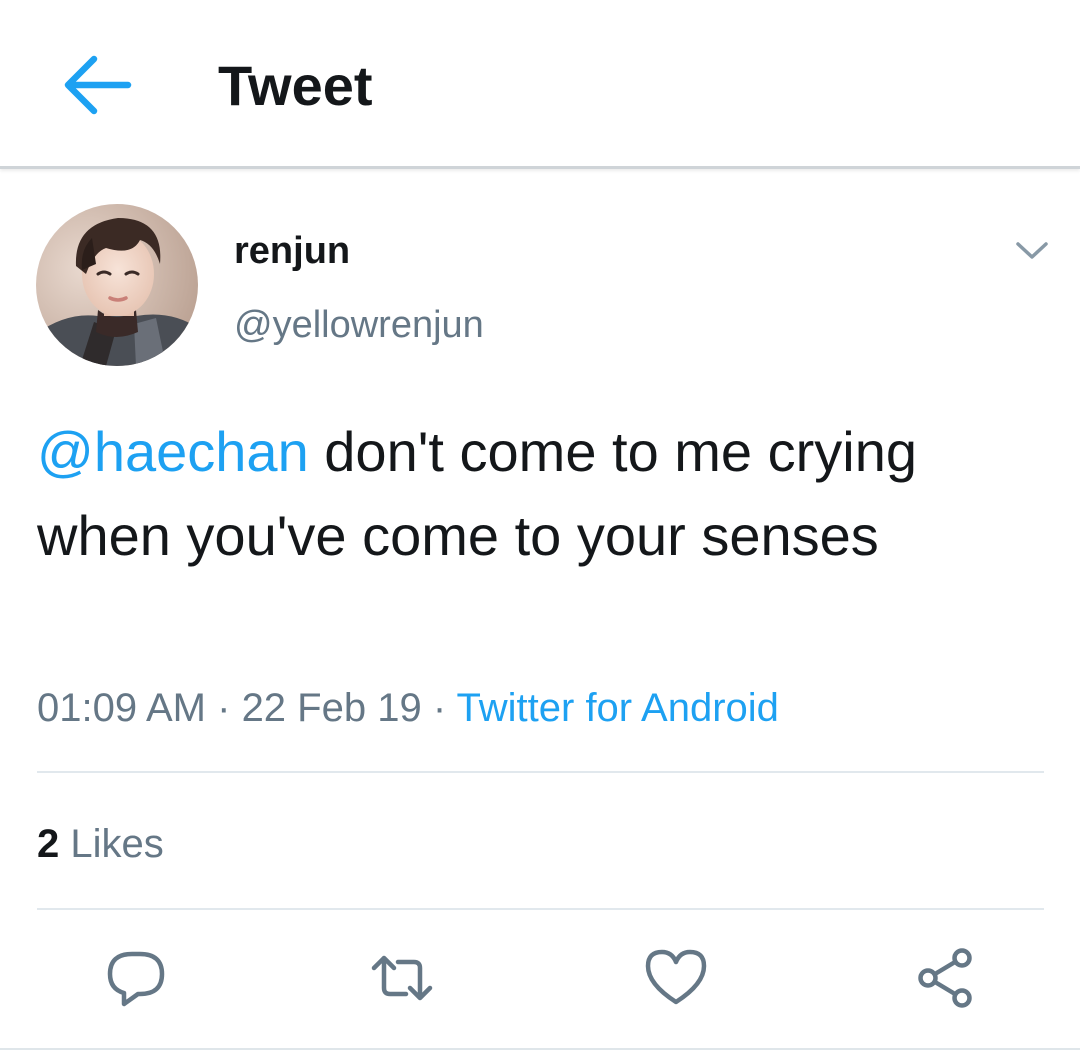 This screenshot has width=1080, height=1056. Describe the element at coordinates (295, 85) in the screenshot. I see `page-title: Tweet` at that location.